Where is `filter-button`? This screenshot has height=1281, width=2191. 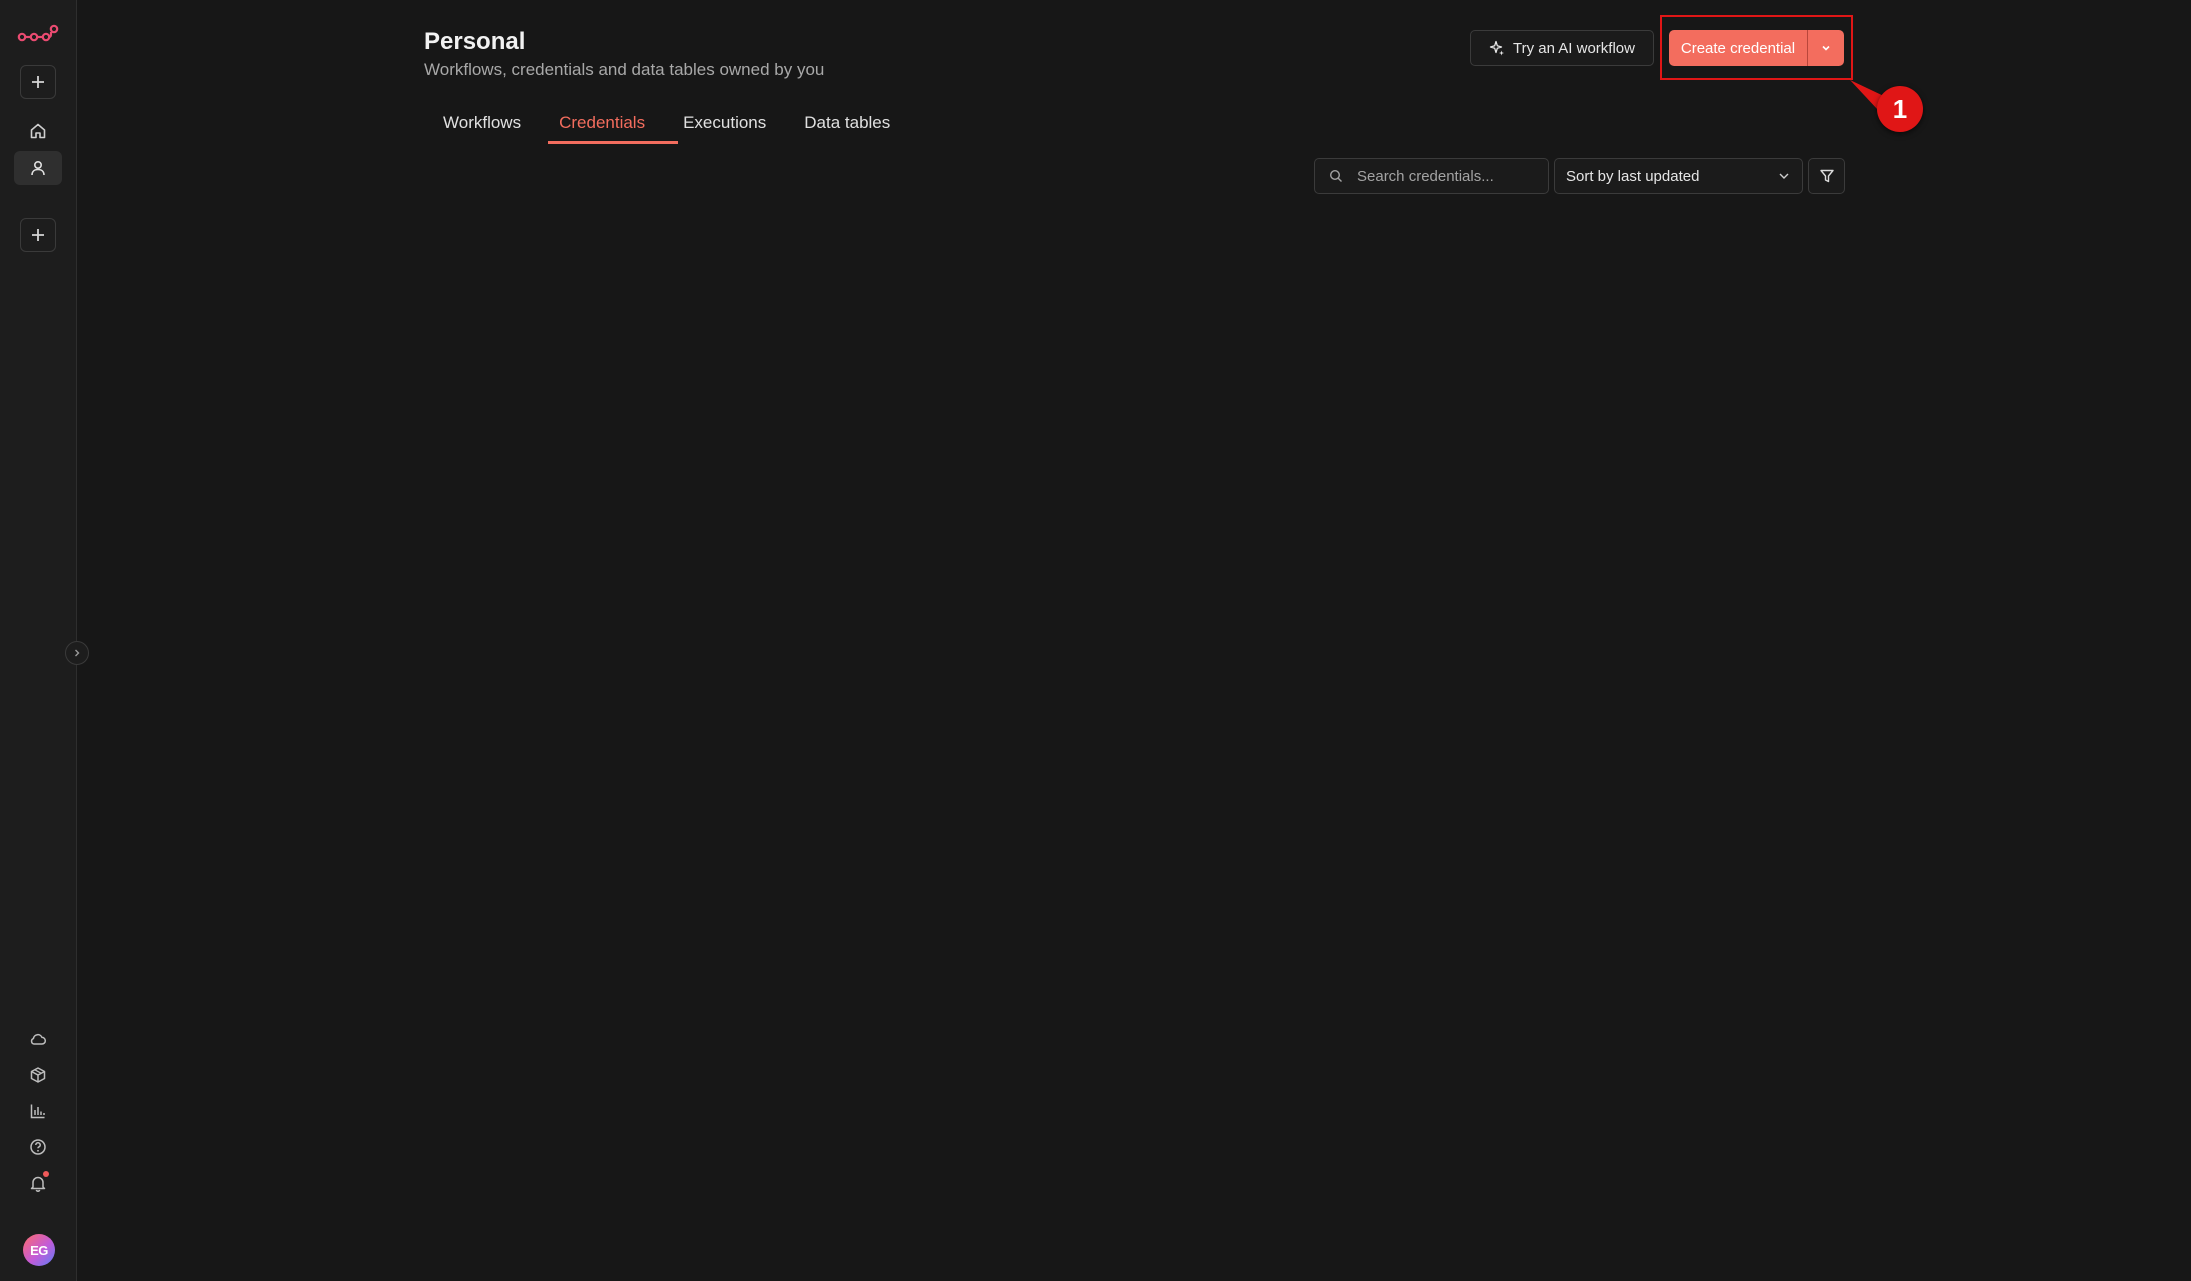
filter-button is located at coordinates (1826, 176).